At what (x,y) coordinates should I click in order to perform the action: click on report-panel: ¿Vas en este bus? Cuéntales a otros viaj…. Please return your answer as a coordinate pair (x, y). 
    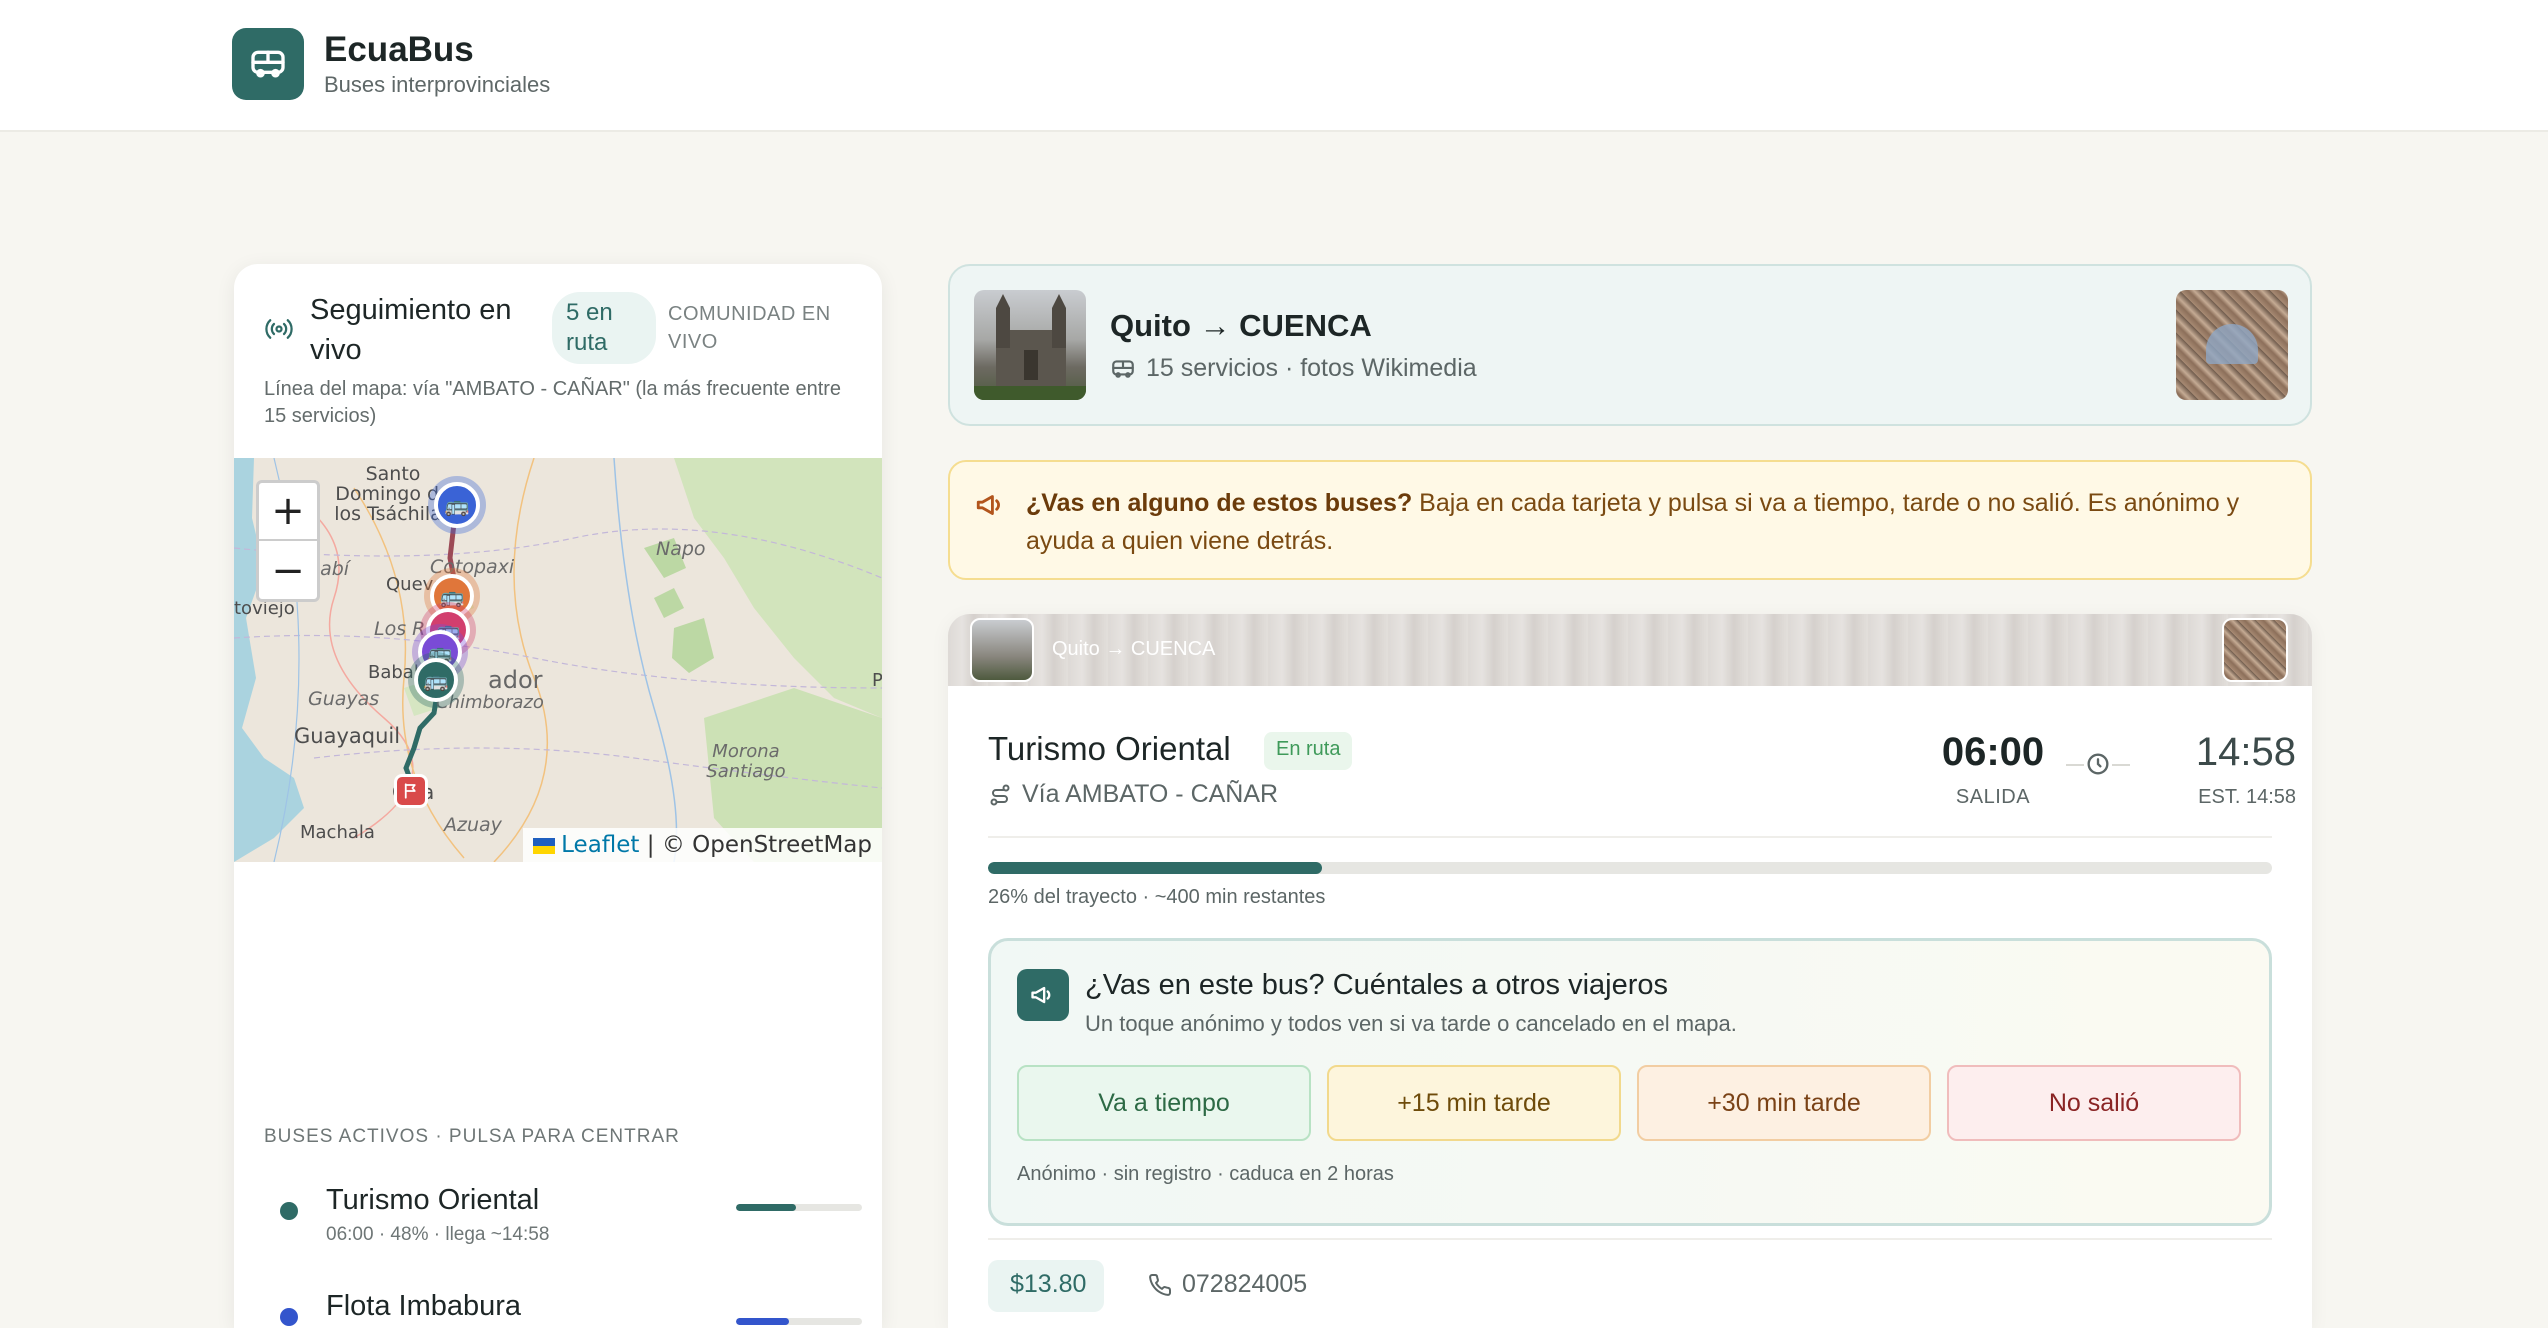
    Looking at the image, I should click on (1630, 1082).